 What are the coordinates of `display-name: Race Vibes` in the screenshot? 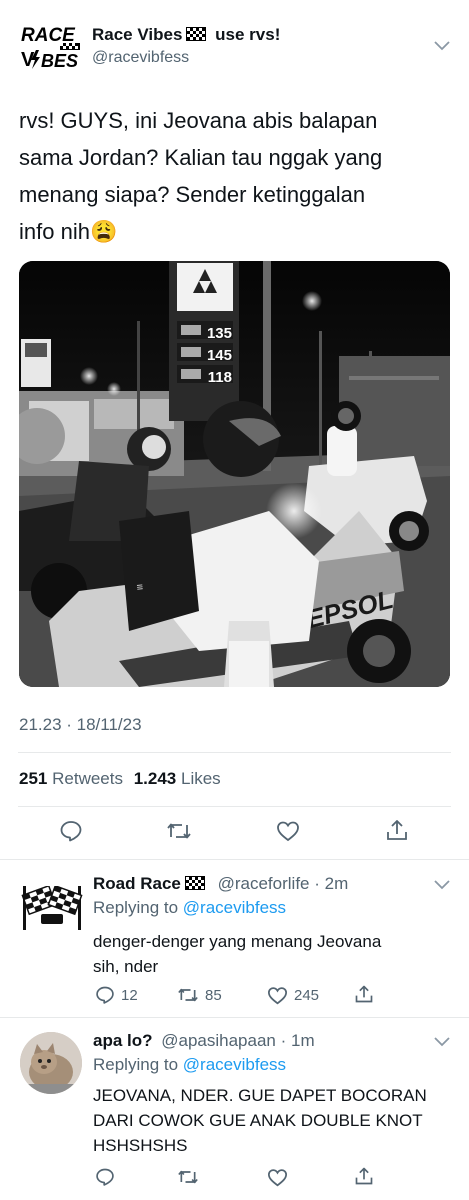 It's located at (137, 34).